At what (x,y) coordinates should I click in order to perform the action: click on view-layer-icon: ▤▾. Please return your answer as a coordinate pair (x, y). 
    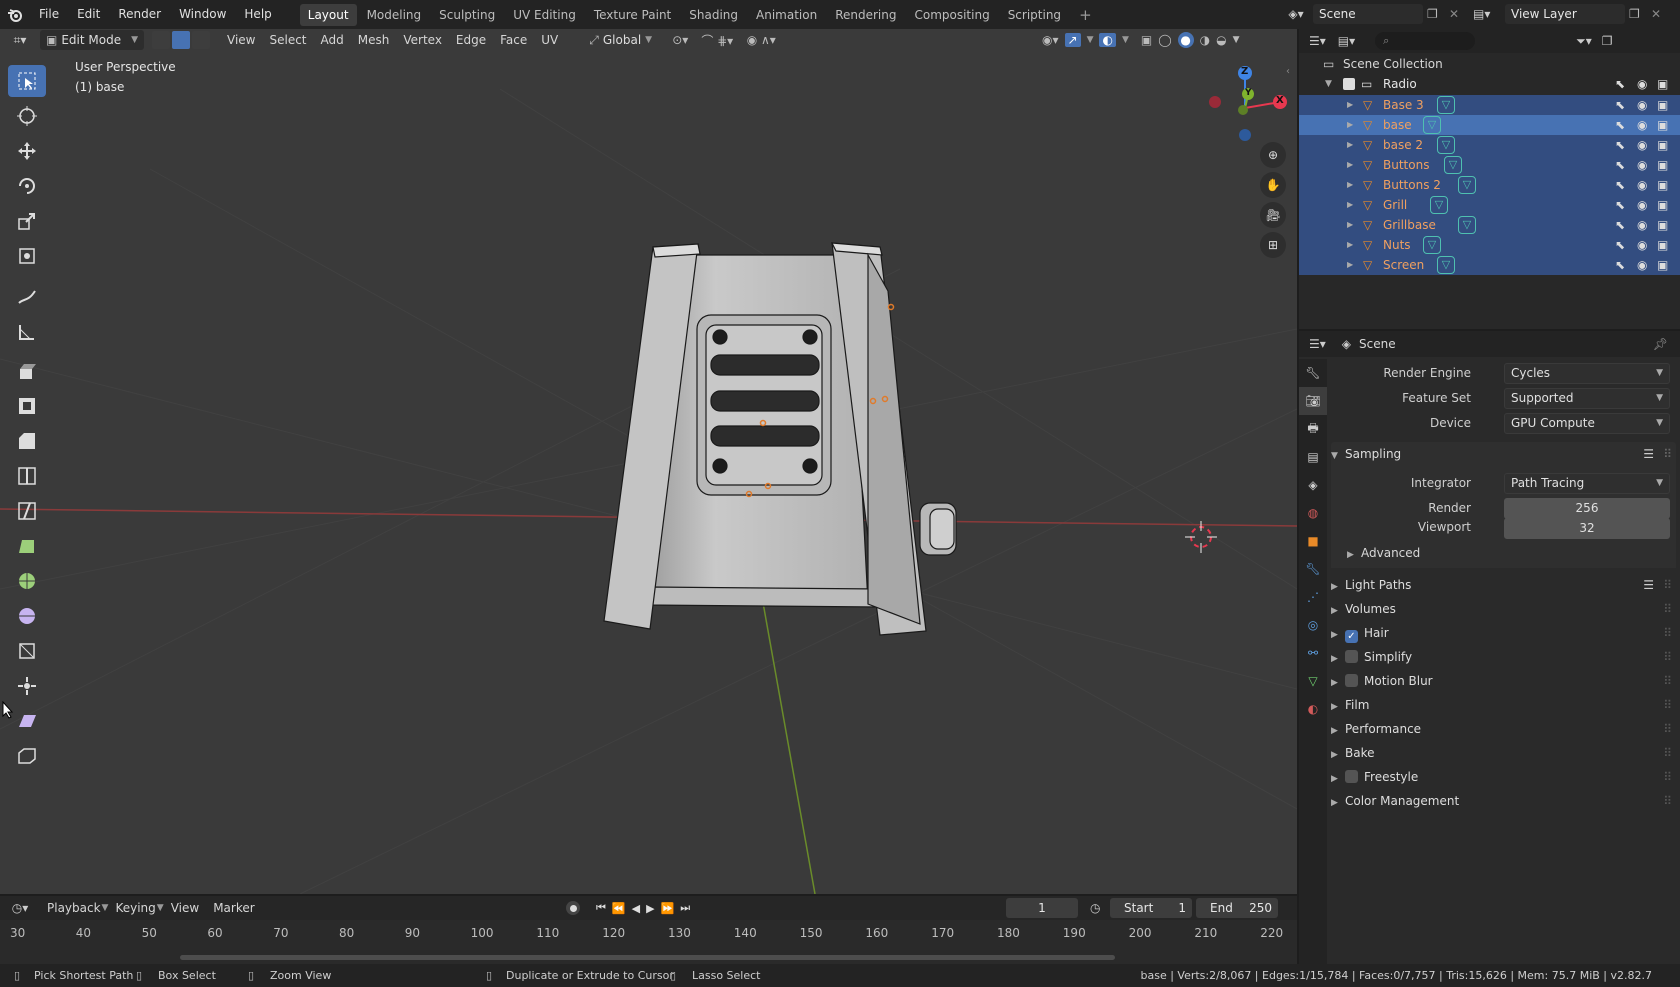
    Looking at the image, I should click on (1487, 14).